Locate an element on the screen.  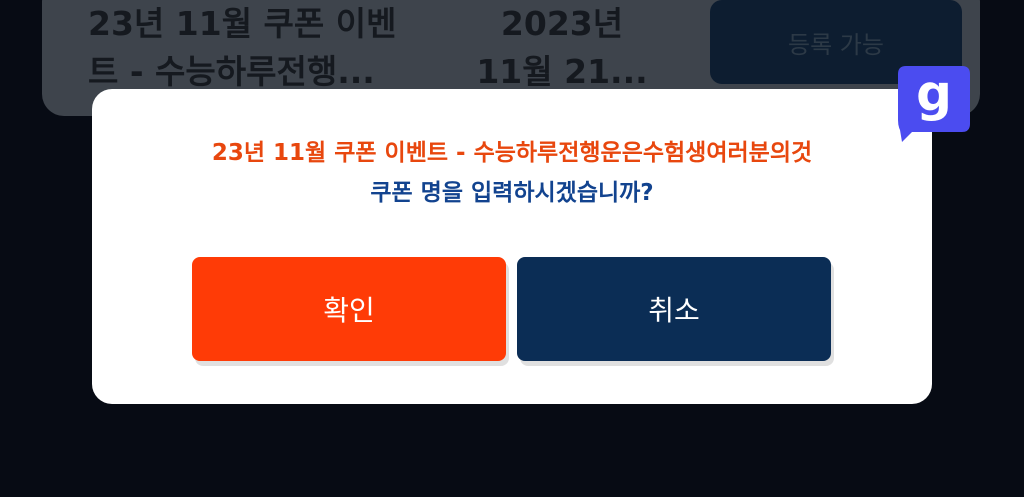
cancel-button: 취소 is located at coordinates (674, 309).